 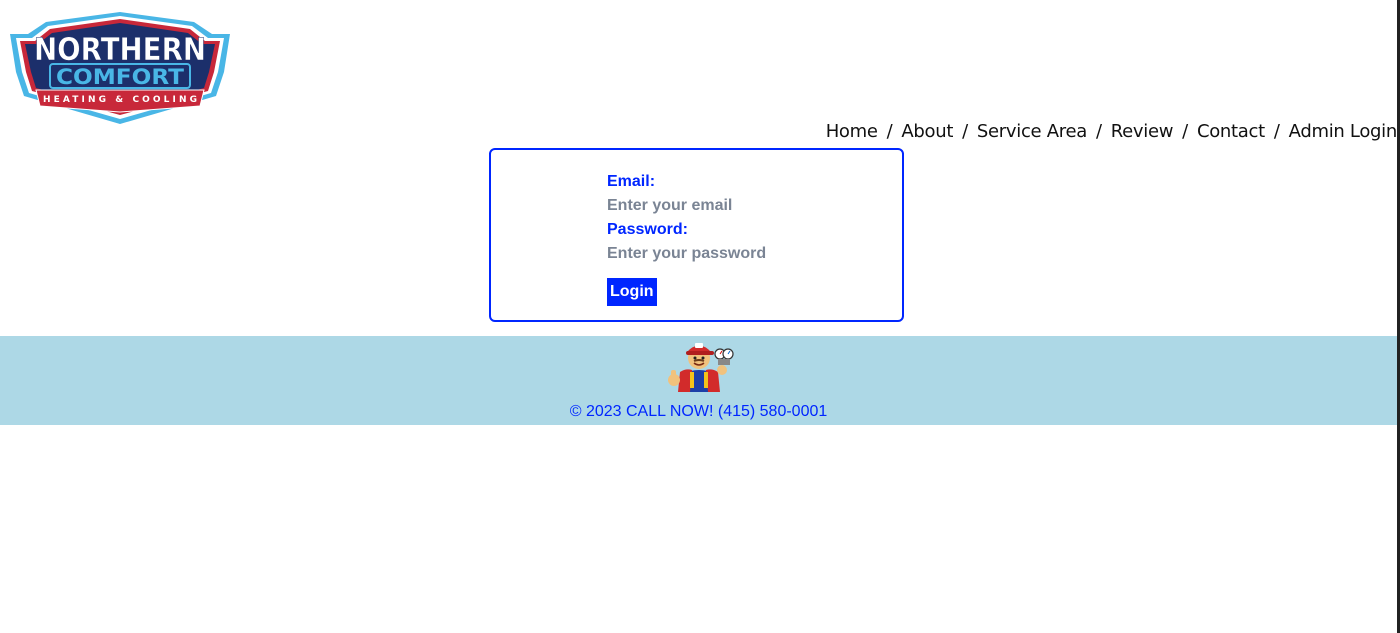 What do you see at coordinates (852, 131) in the screenshot?
I see `nav-home: Home` at bounding box center [852, 131].